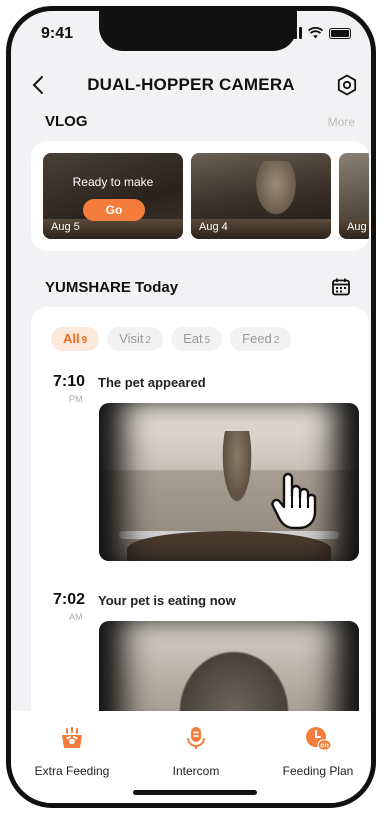  I want to click on filter-chip-count: 5, so click(207, 340).